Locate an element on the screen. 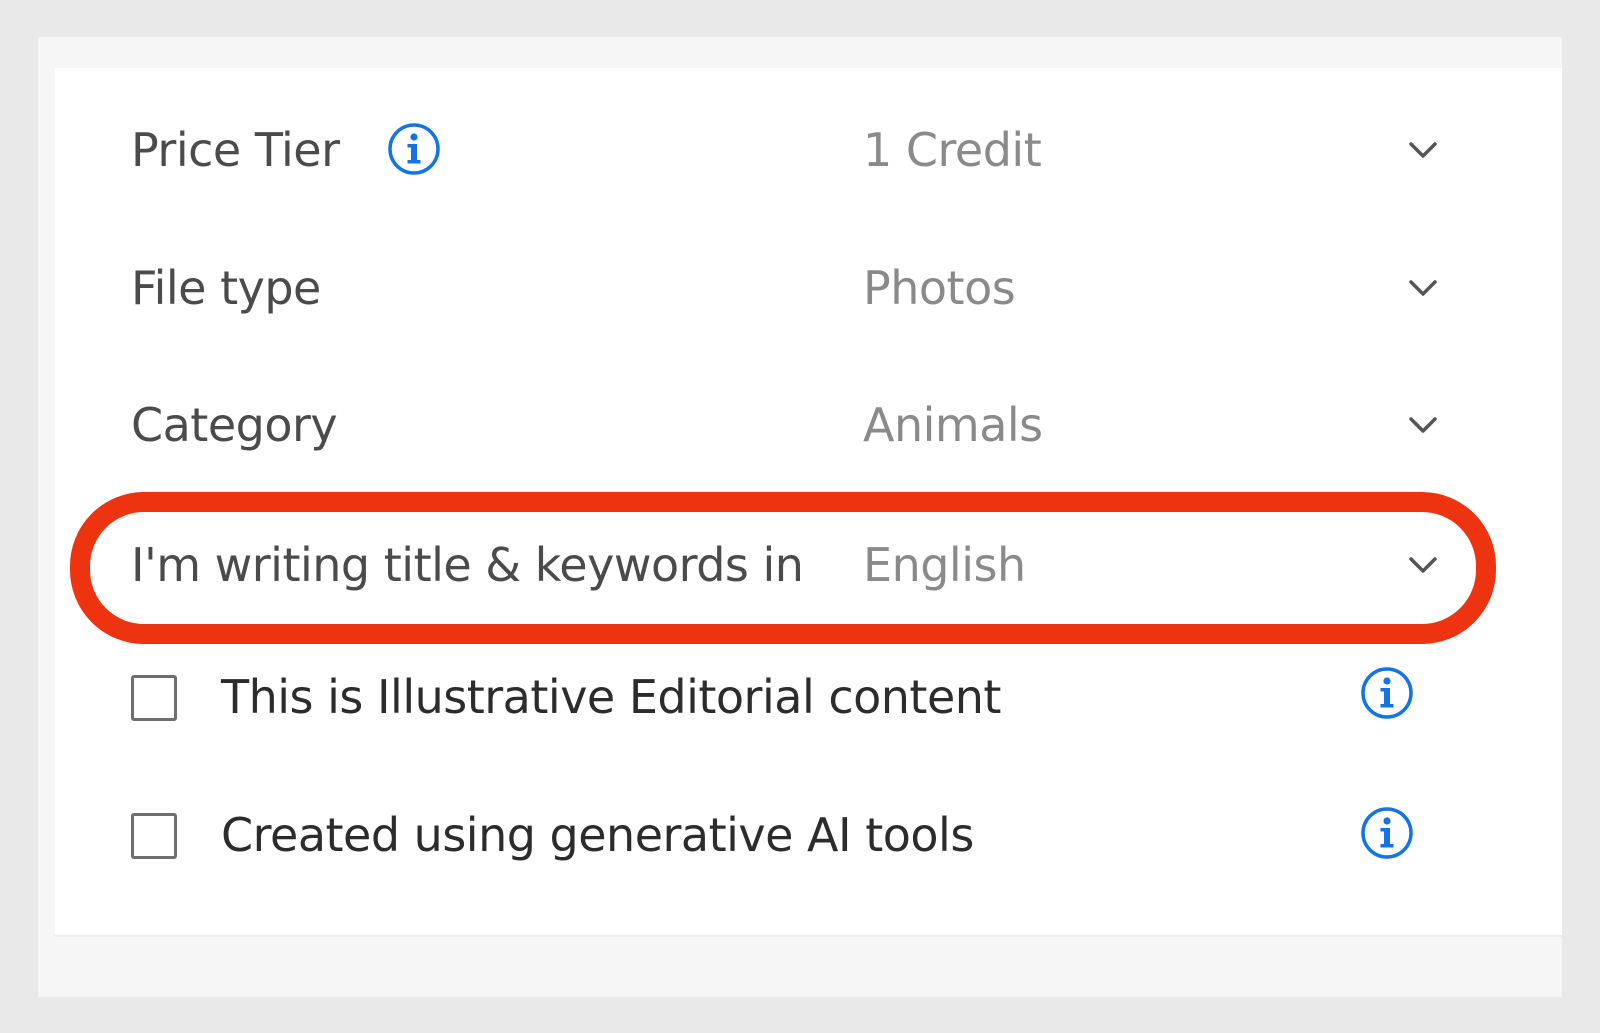 The width and height of the screenshot is (1600, 1033). category-row: Category Animals is located at coordinates (808, 425).